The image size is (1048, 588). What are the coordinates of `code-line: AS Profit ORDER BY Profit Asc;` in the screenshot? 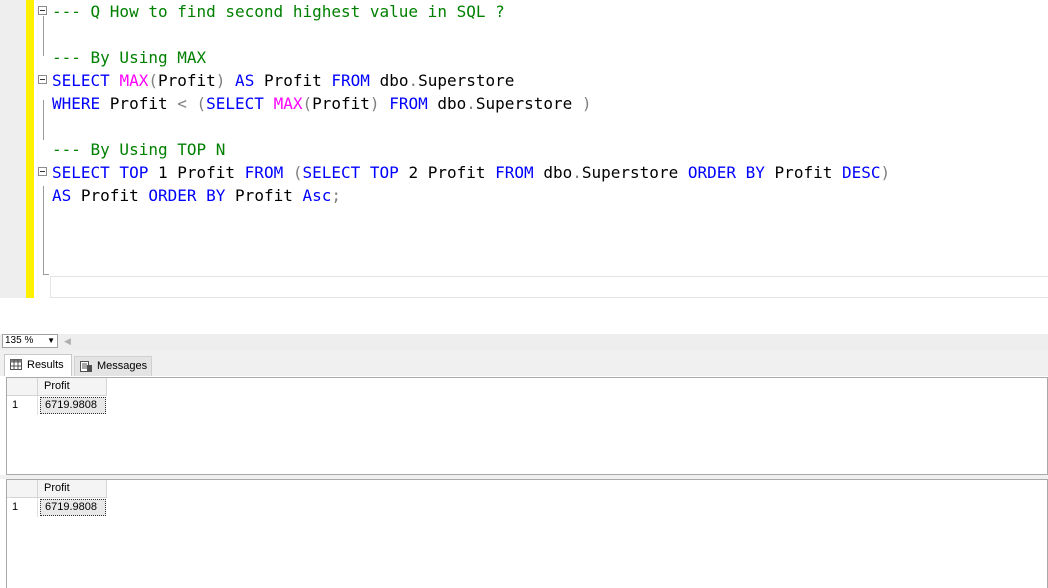 It's located at (196, 195).